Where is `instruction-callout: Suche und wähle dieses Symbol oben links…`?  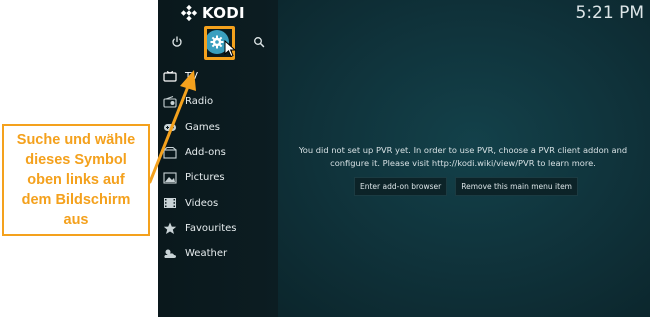 instruction-callout: Suche und wähle dieses Symbol oben links… is located at coordinates (76, 180).